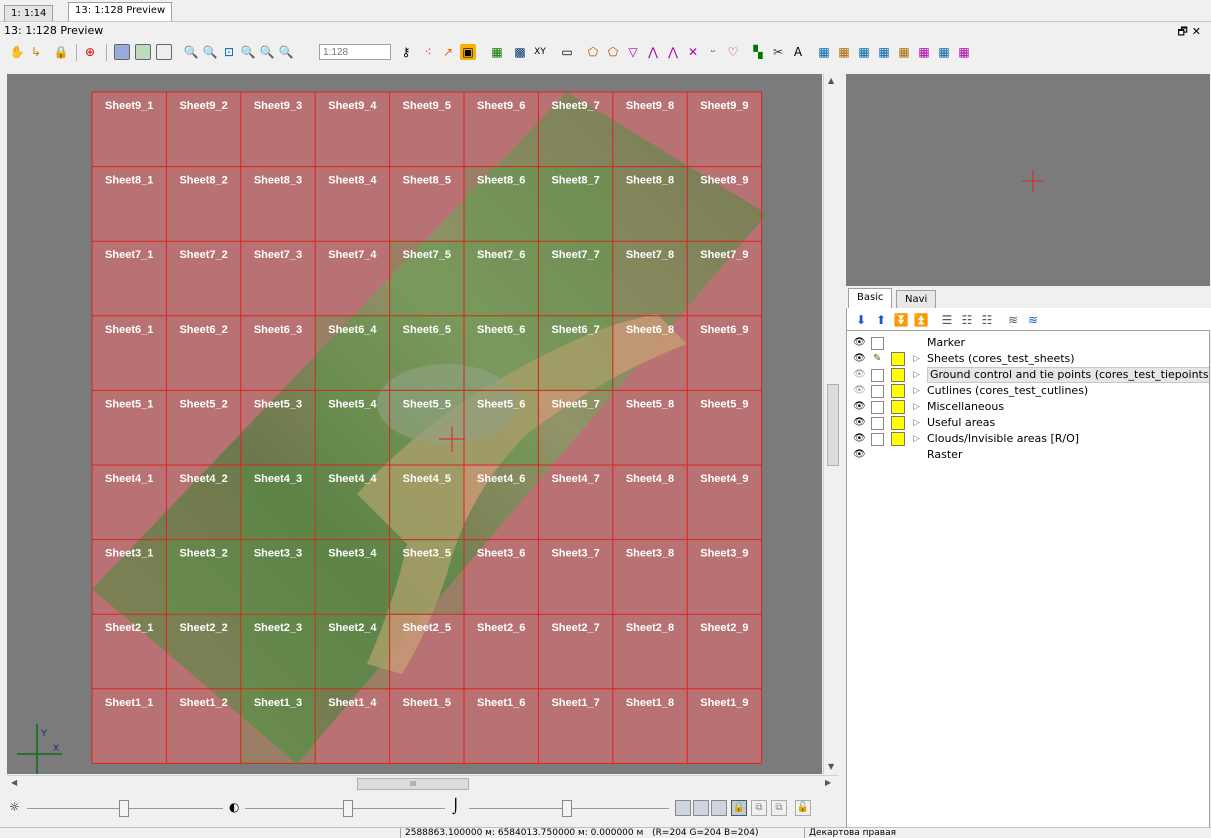 This screenshot has height=838, width=1211. I want to click on brightness-slider-handle, so click(124, 808).